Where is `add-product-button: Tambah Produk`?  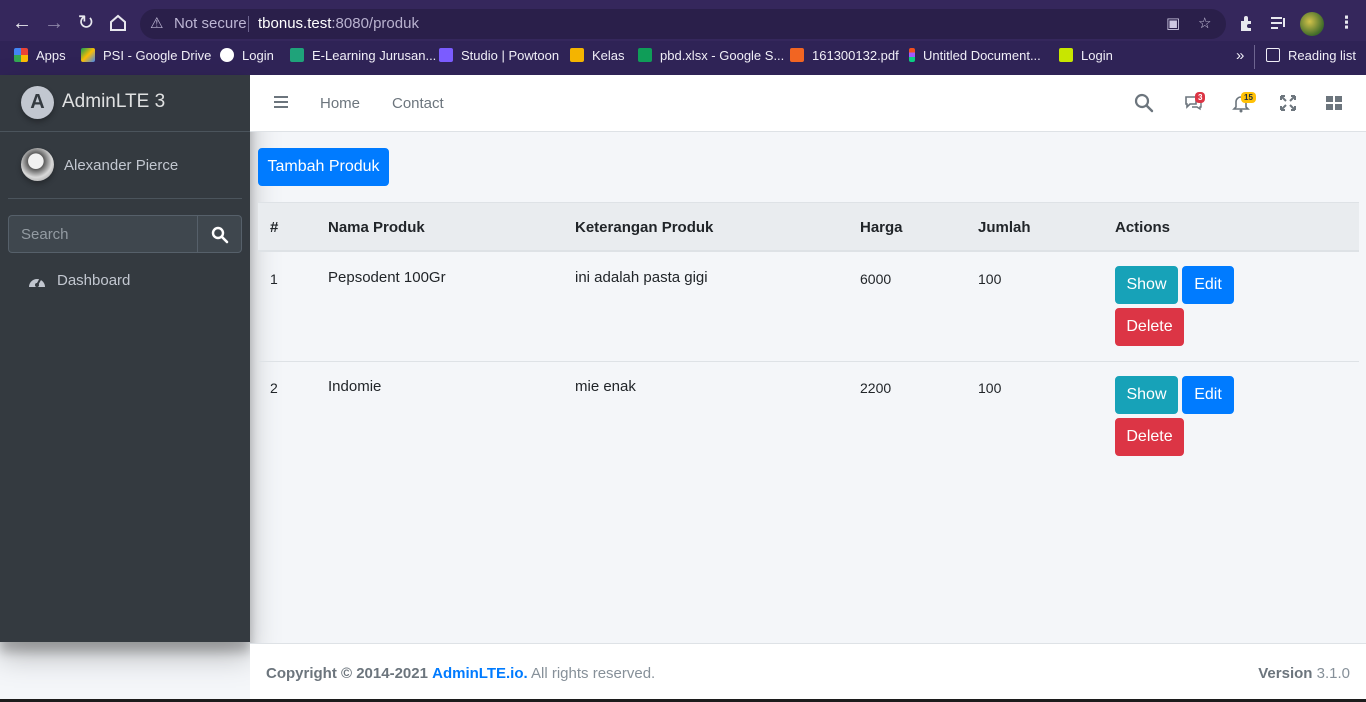
add-product-button: Tambah Produk is located at coordinates (323, 167).